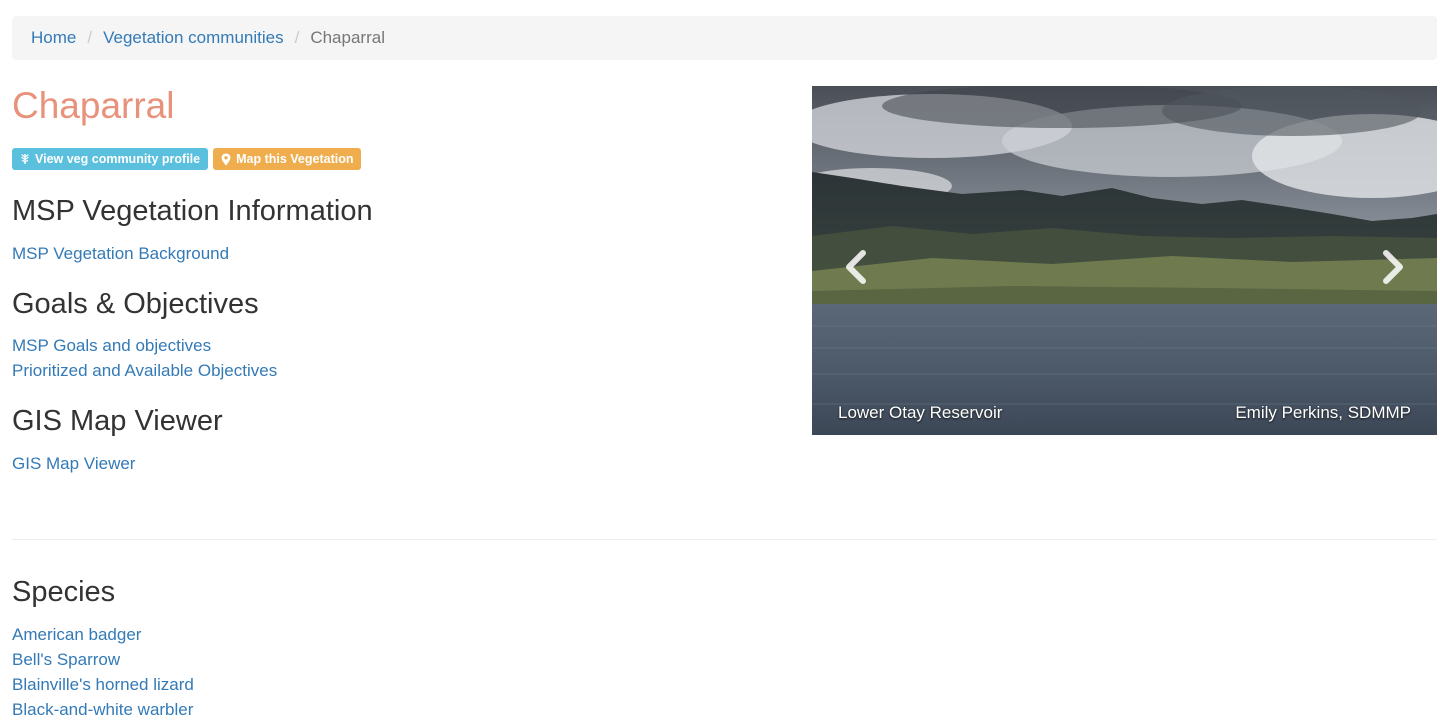 This screenshot has width=1455, height=722. I want to click on msp-vegetation-links: MSP Vegetation Background, so click(402, 253).